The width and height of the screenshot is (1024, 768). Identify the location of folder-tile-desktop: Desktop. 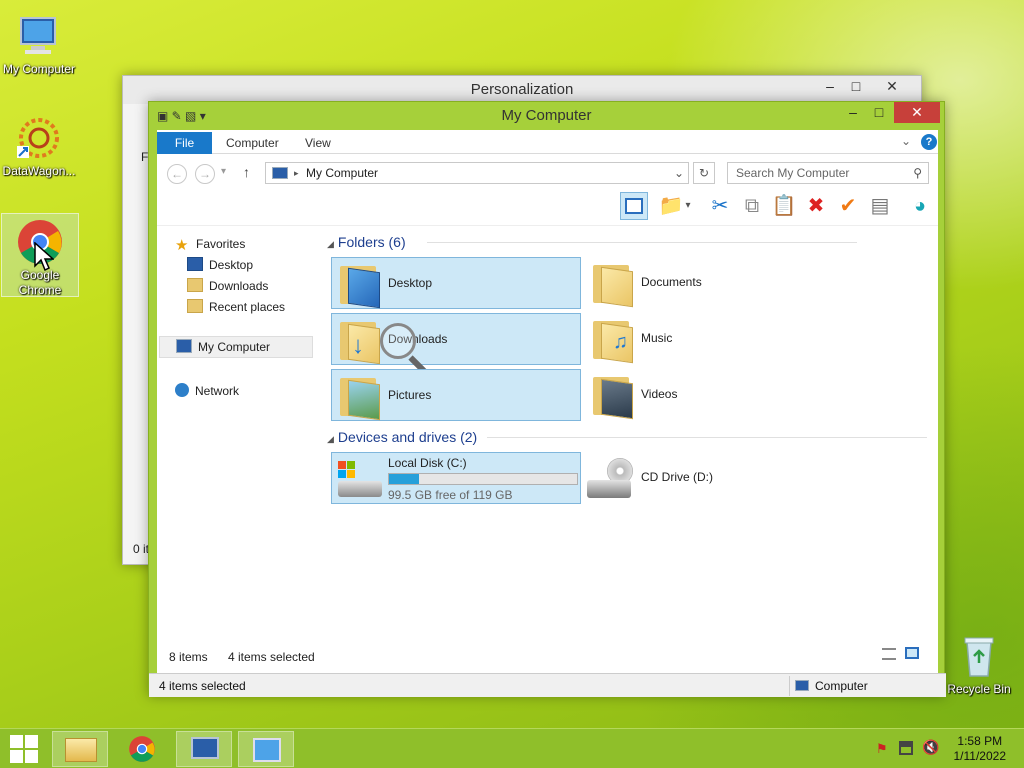
(456, 283).